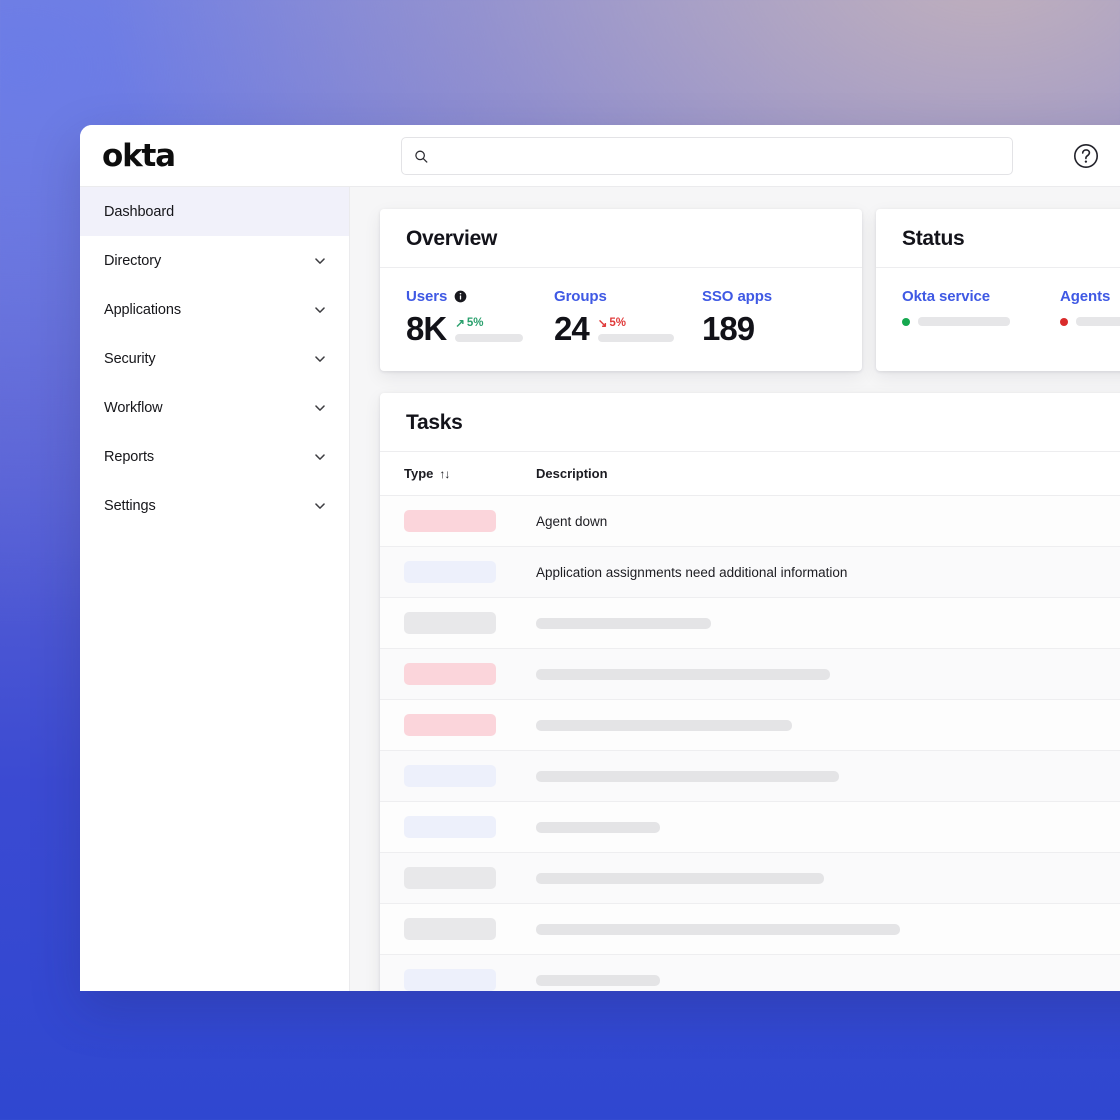 Image resolution: width=1120 pixels, height=1120 pixels. What do you see at coordinates (628, 296) in the screenshot?
I see `metric-groups-link: Groups` at bounding box center [628, 296].